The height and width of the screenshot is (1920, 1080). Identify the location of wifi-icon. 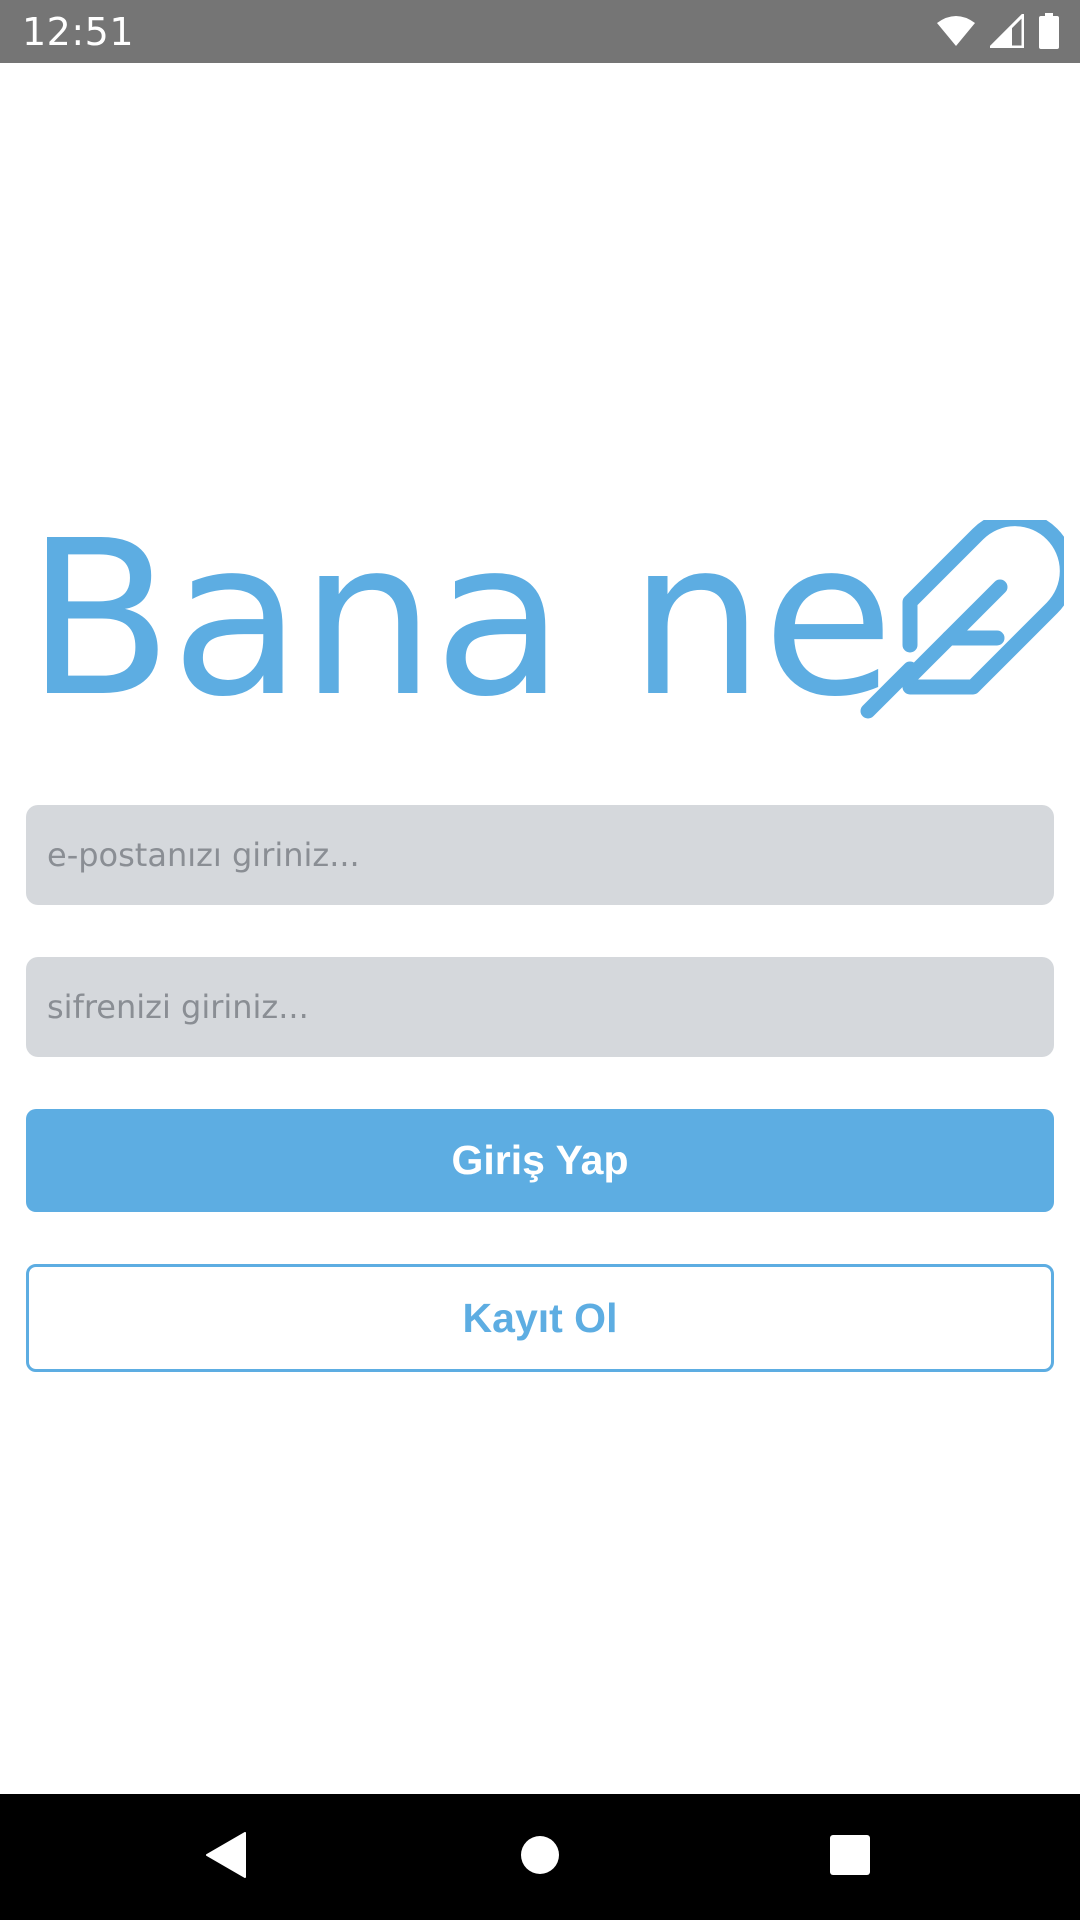
(956, 31).